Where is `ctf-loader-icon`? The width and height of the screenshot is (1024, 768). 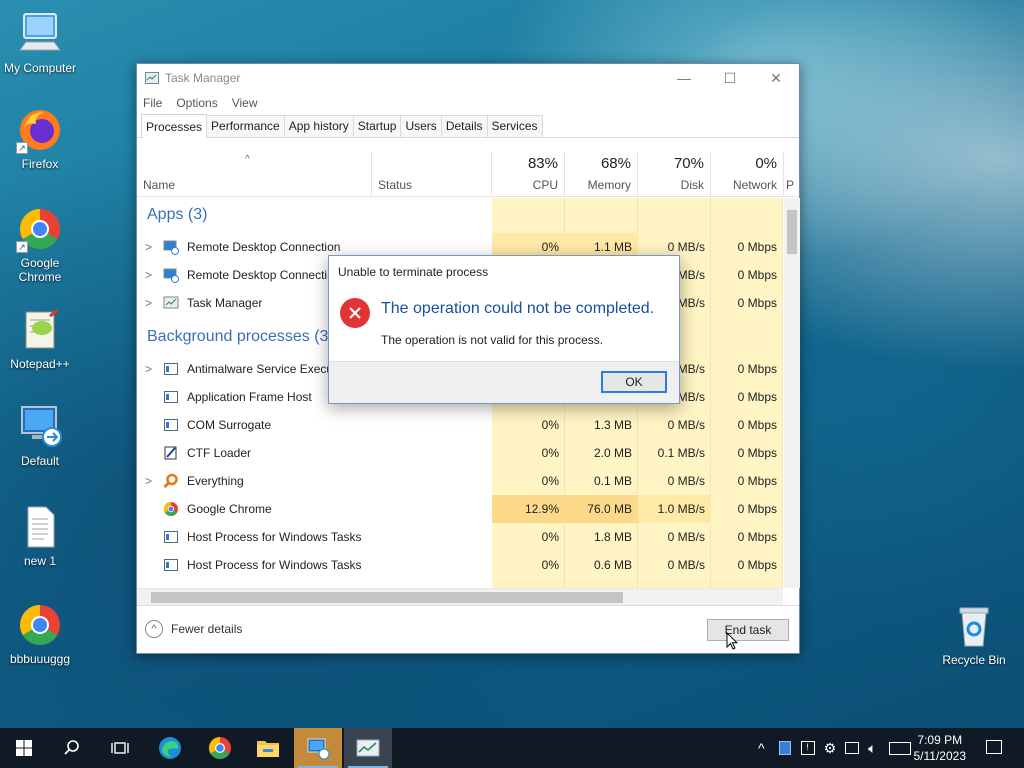 ctf-loader-icon is located at coordinates (170, 453).